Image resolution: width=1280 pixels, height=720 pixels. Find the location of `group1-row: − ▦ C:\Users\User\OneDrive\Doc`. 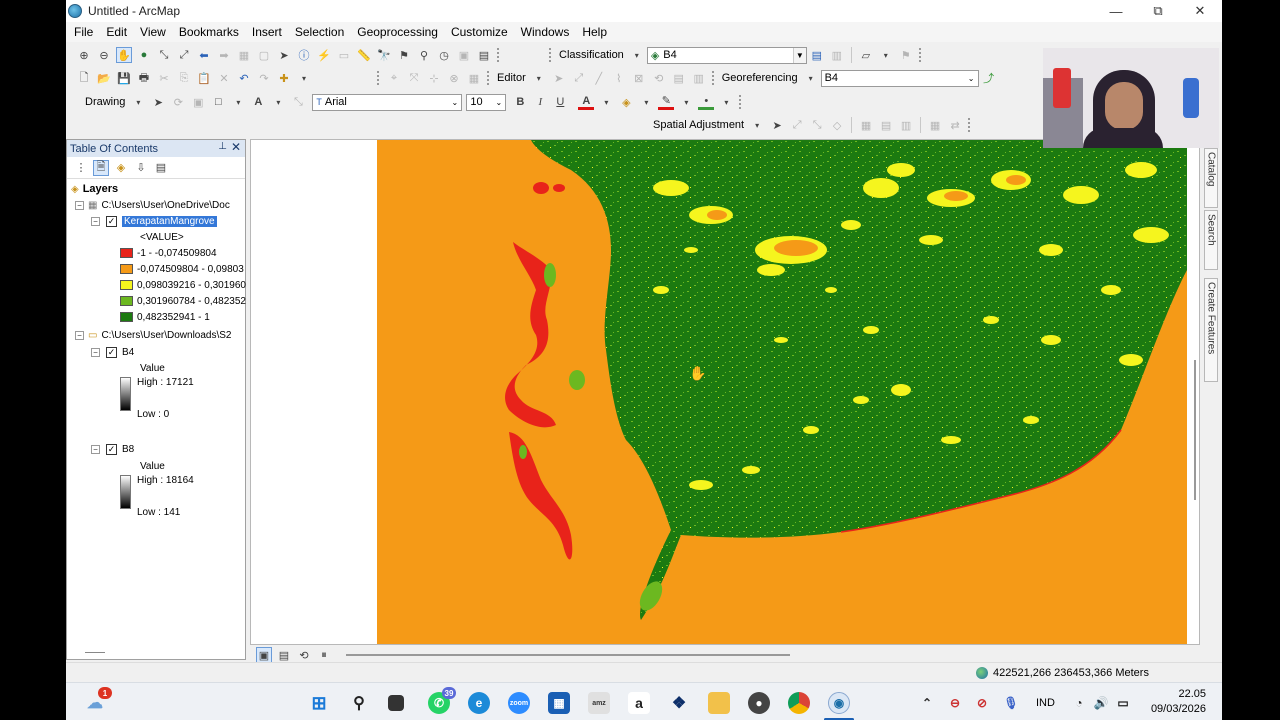

group1-row: − ▦ C:\Users\User\OneDrive\Doc is located at coordinates (152, 205).